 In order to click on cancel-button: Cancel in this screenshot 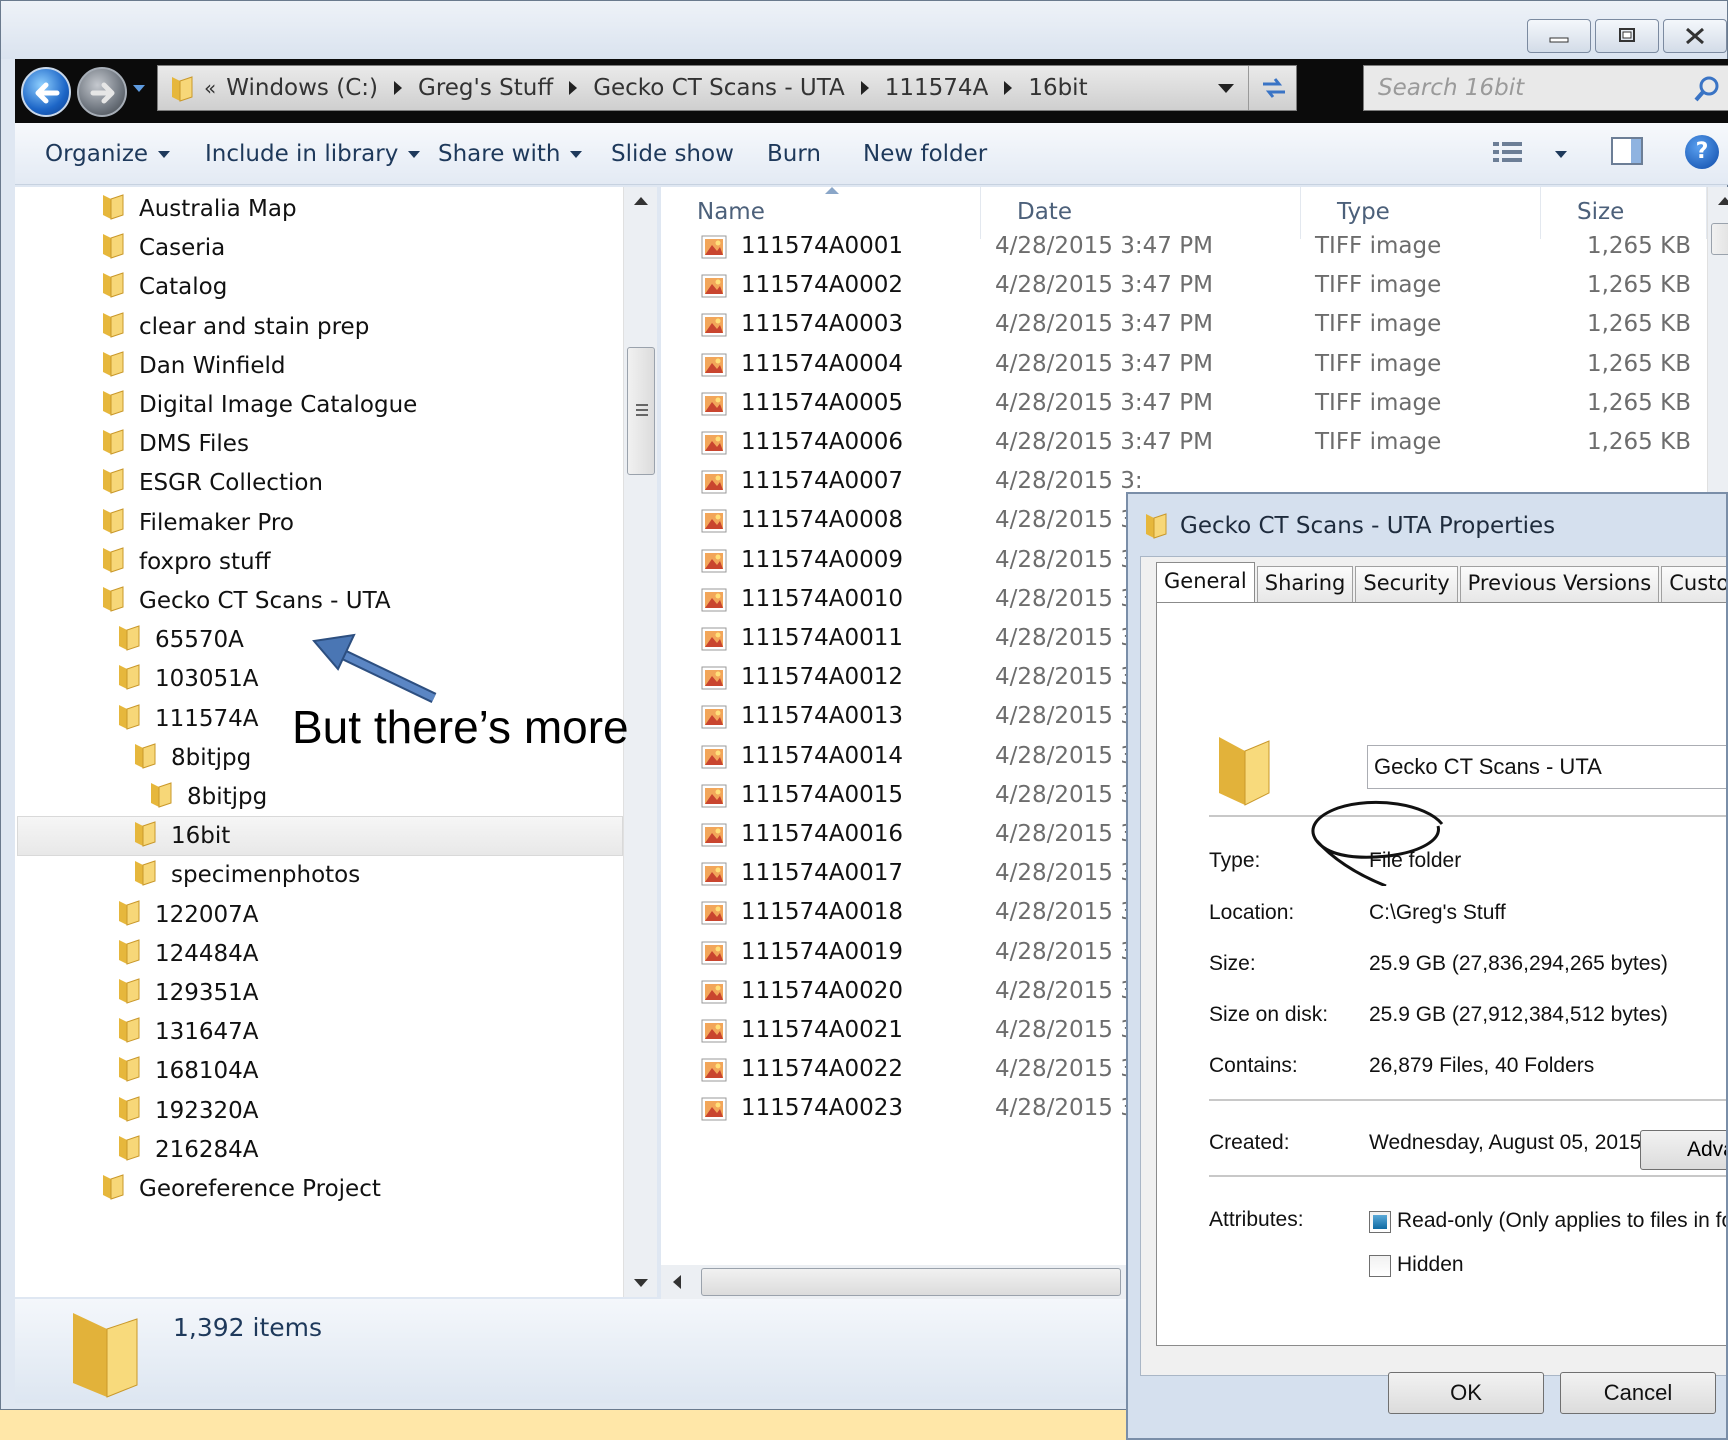, I will do `click(1638, 1393)`.